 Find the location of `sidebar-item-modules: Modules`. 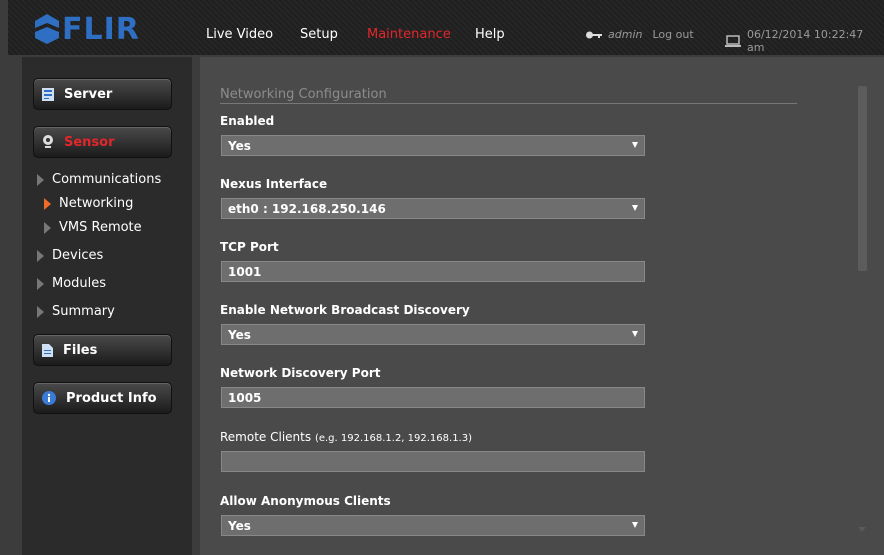

sidebar-item-modules: Modules is located at coordinates (71, 283).